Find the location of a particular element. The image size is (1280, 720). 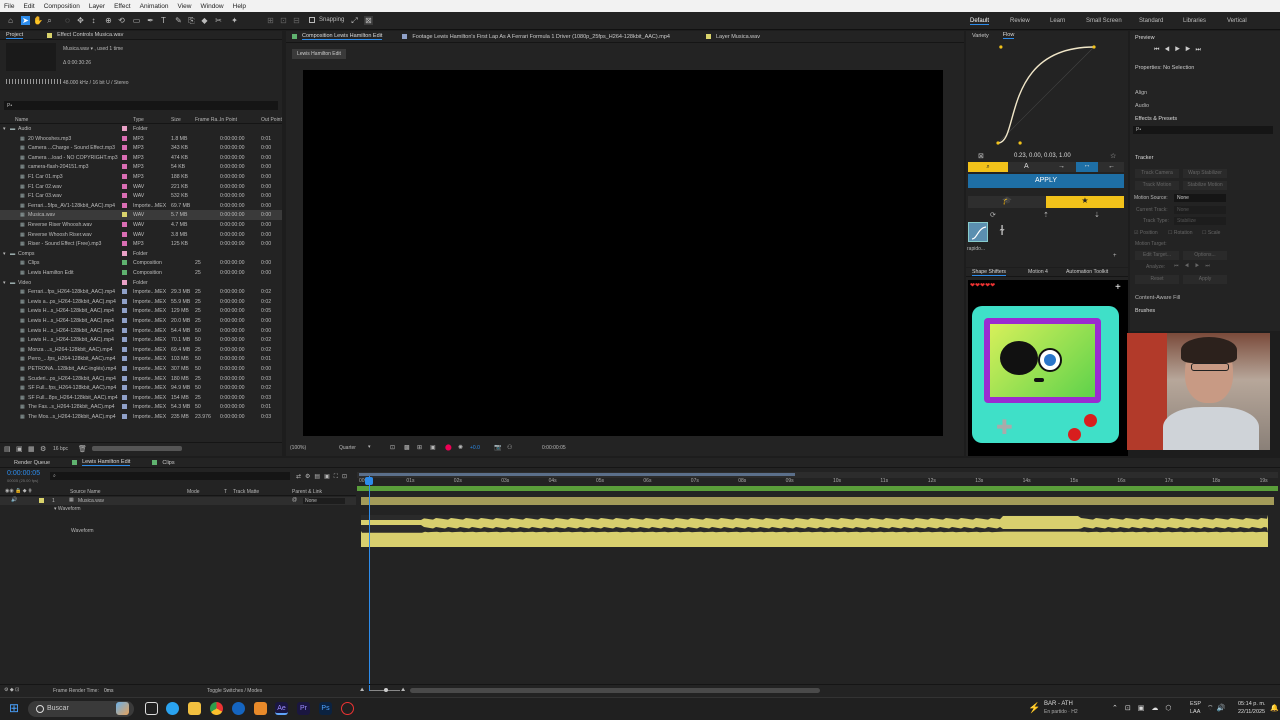

snap-feature-icon: ⊠ is located at coordinates (368, 20).